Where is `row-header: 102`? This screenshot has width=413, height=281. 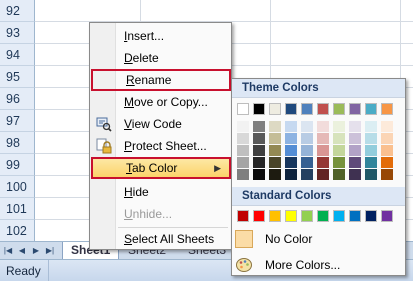 row-header: 102 is located at coordinates (17, 230).